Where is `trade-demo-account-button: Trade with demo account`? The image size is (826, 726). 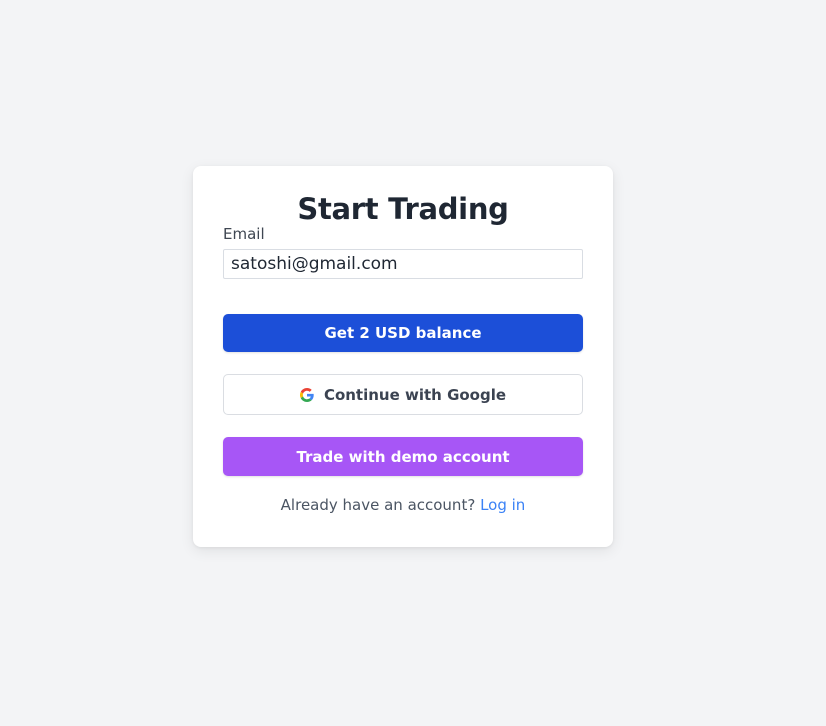
trade-demo-account-button: Trade with demo account is located at coordinates (403, 456).